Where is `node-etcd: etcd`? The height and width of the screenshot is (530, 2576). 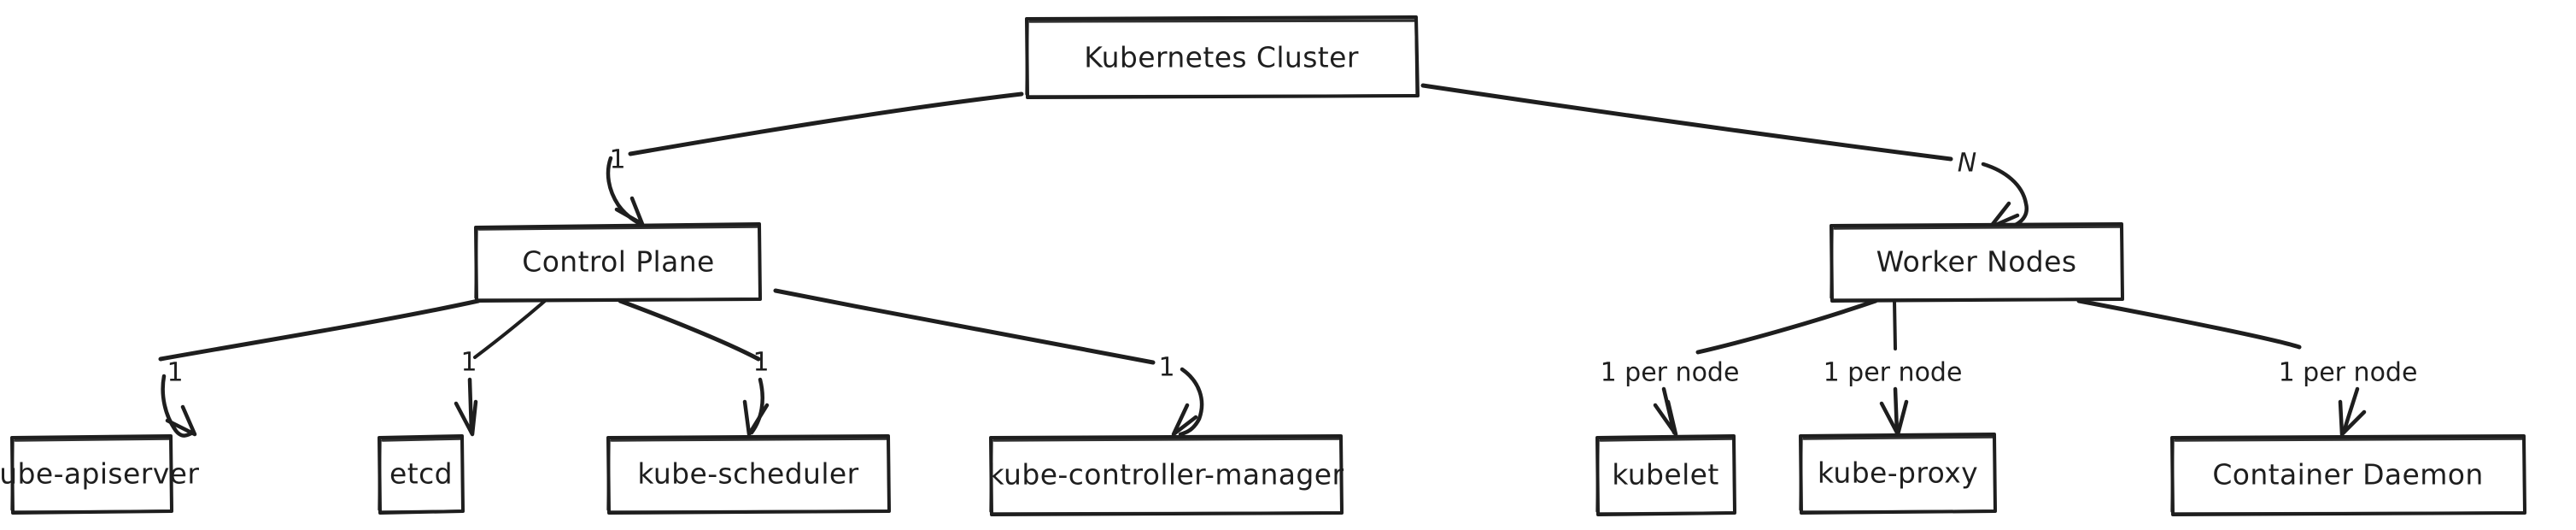
node-etcd: etcd is located at coordinates (421, 475).